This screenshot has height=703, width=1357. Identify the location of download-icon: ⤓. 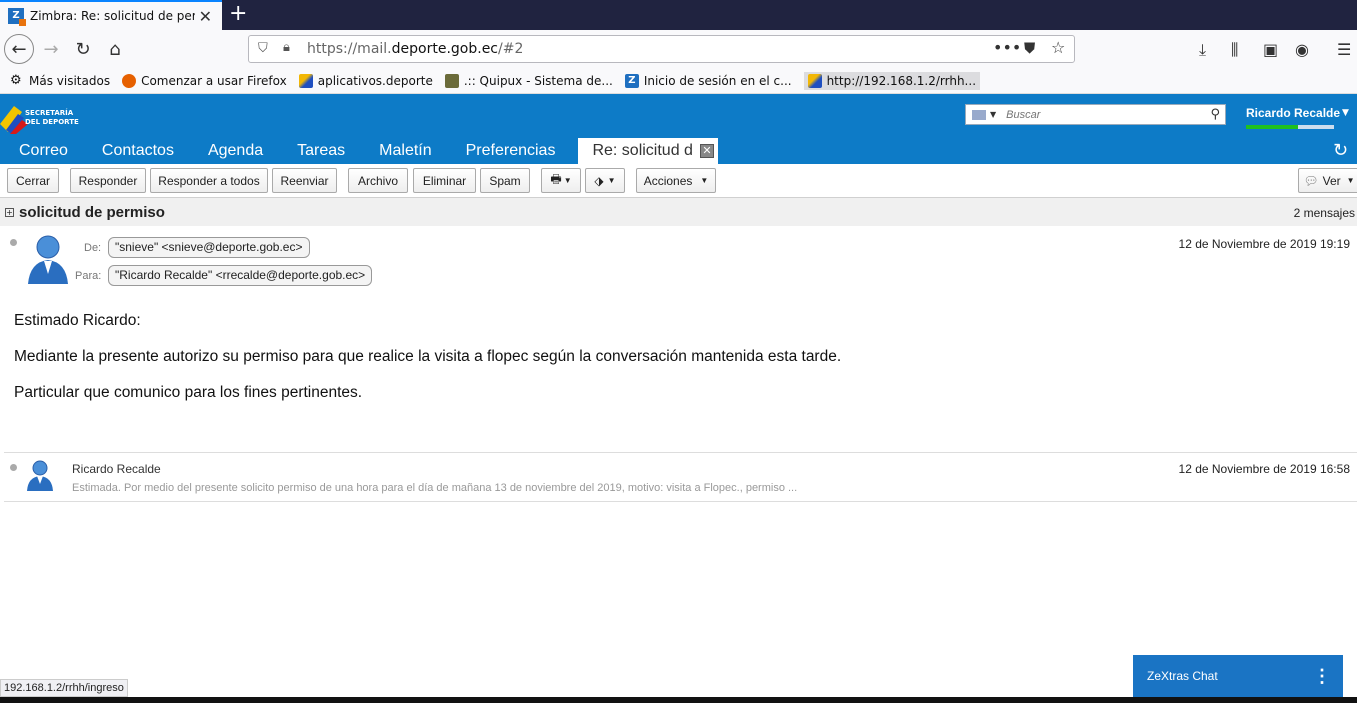
(1202, 50).